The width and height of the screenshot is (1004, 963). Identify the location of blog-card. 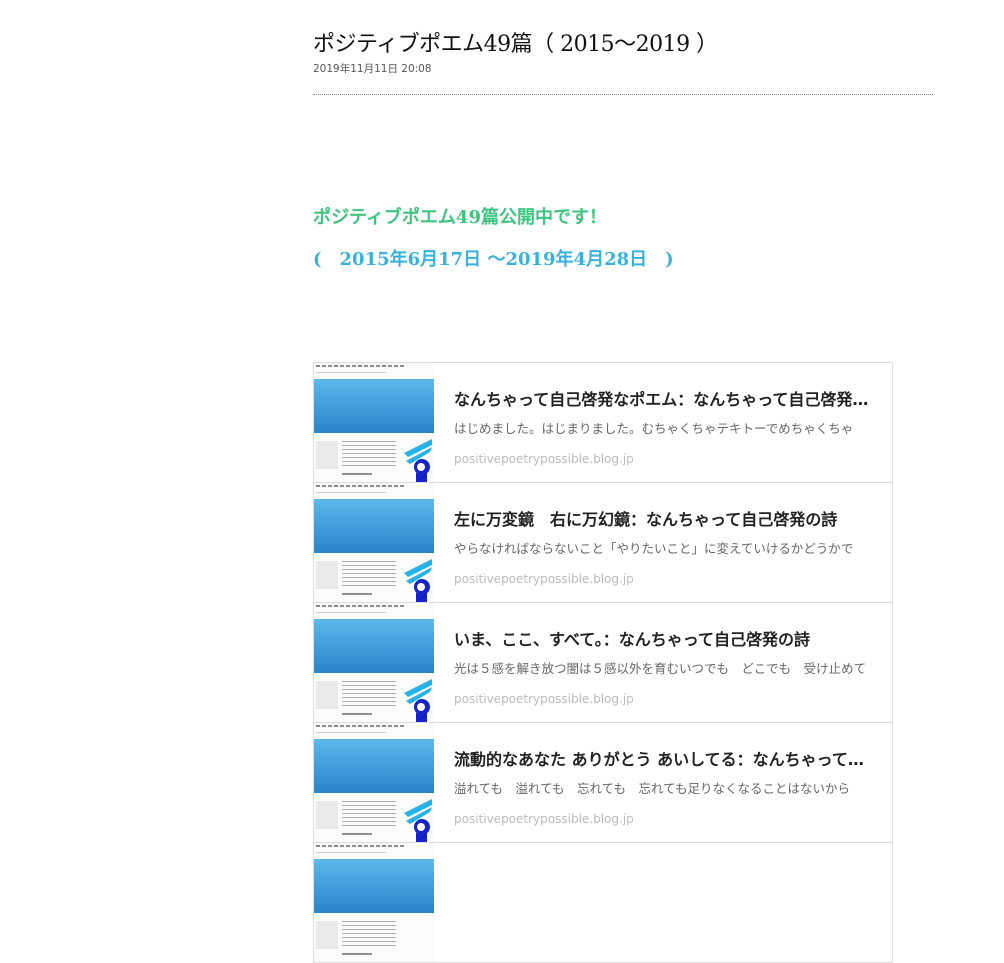
(603, 902).